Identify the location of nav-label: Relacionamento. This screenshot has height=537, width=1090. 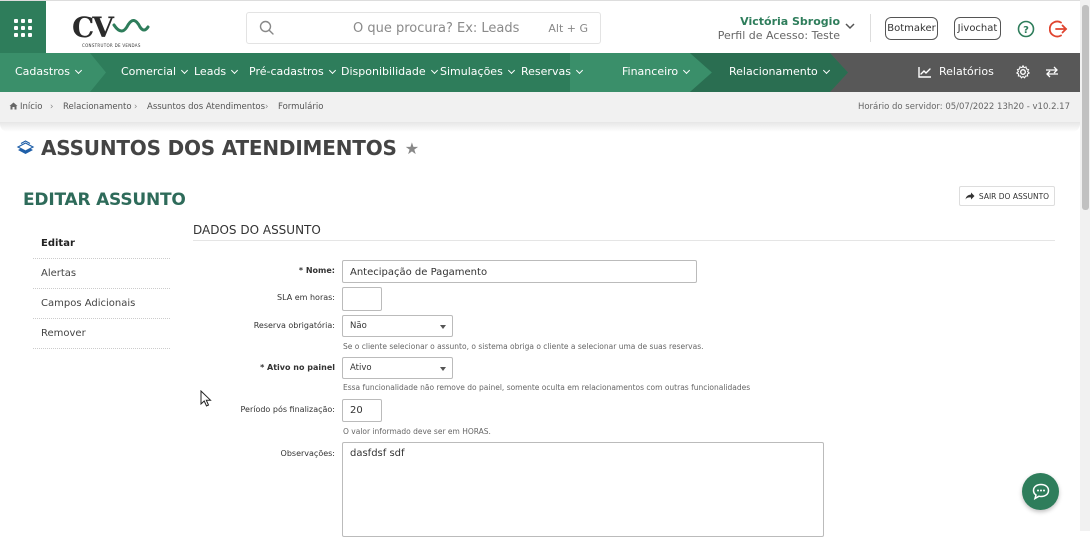
(773, 71).